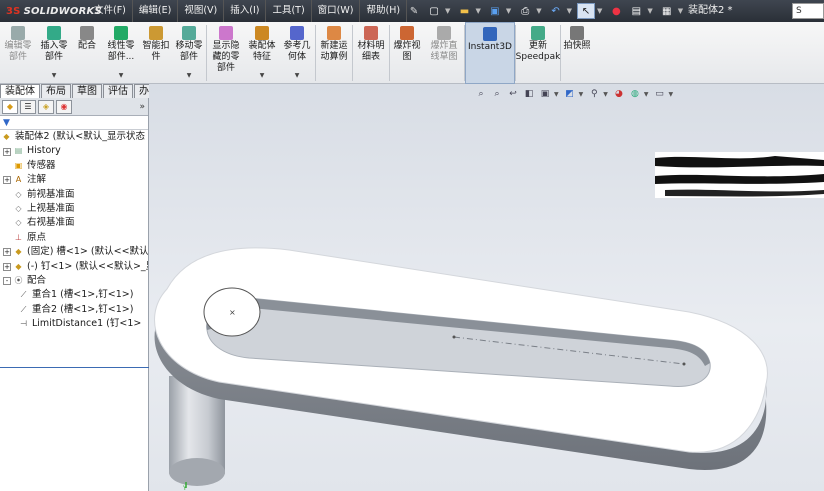 The height and width of the screenshot is (491, 824). I want to click on command-button: 线性零 部件... ▼, so click(121, 53).